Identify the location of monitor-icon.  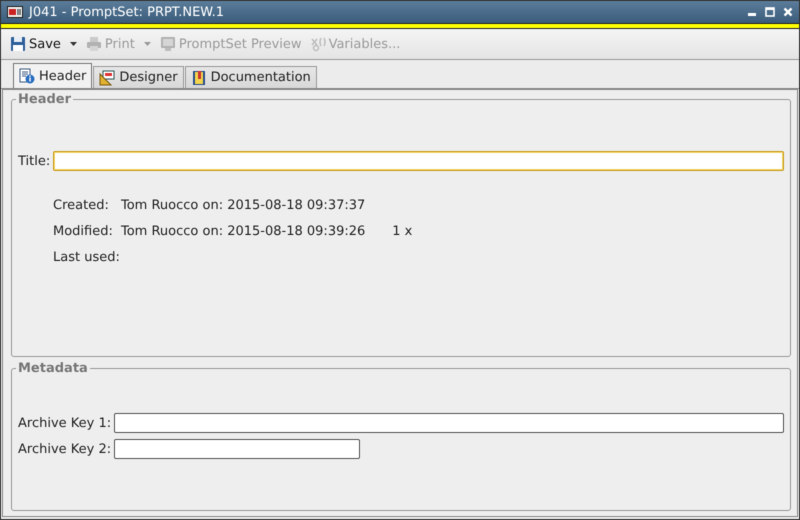
(168, 44).